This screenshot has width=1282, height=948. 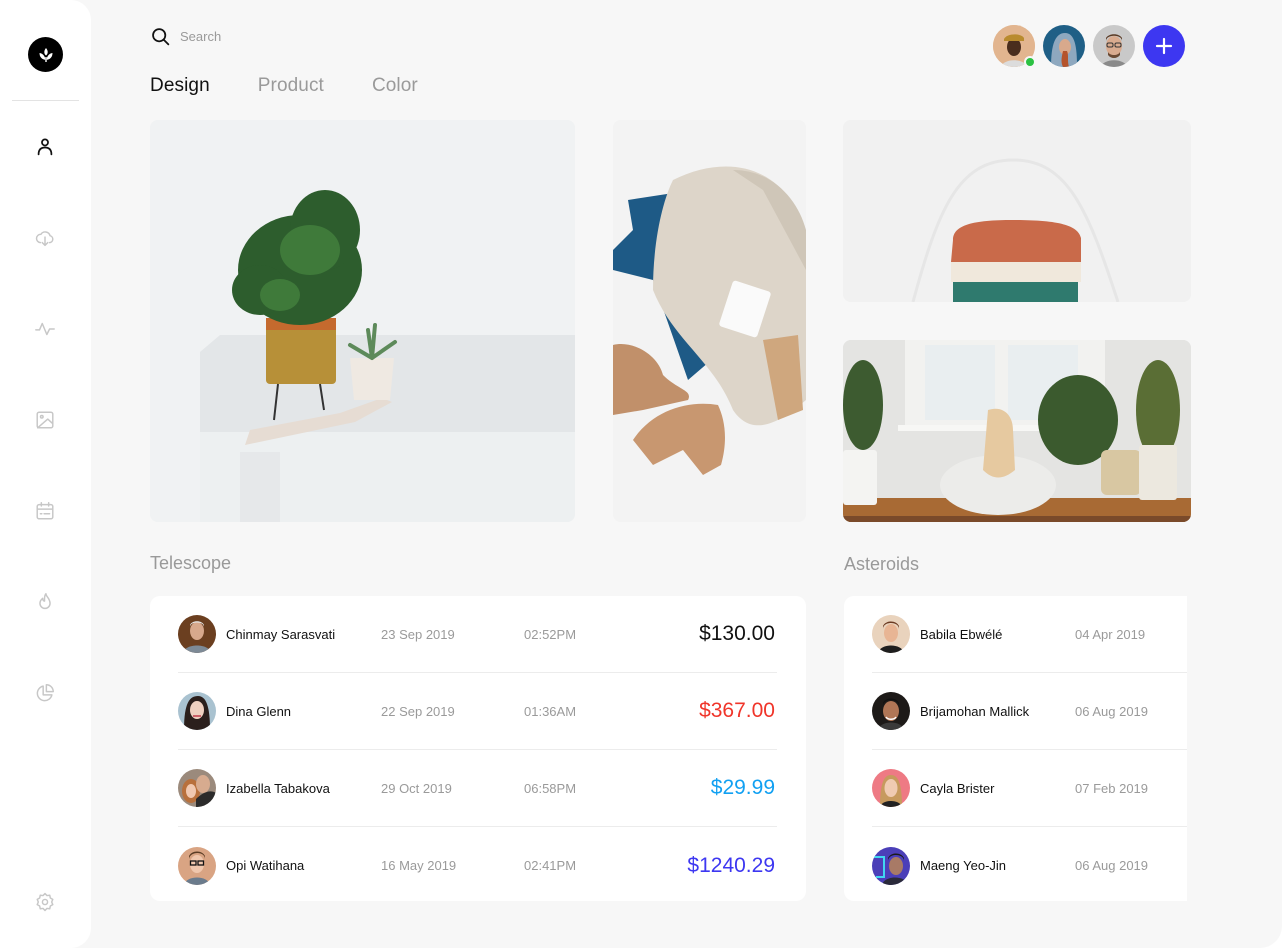 What do you see at coordinates (180, 86) in the screenshot?
I see `tab-design: Design` at bounding box center [180, 86].